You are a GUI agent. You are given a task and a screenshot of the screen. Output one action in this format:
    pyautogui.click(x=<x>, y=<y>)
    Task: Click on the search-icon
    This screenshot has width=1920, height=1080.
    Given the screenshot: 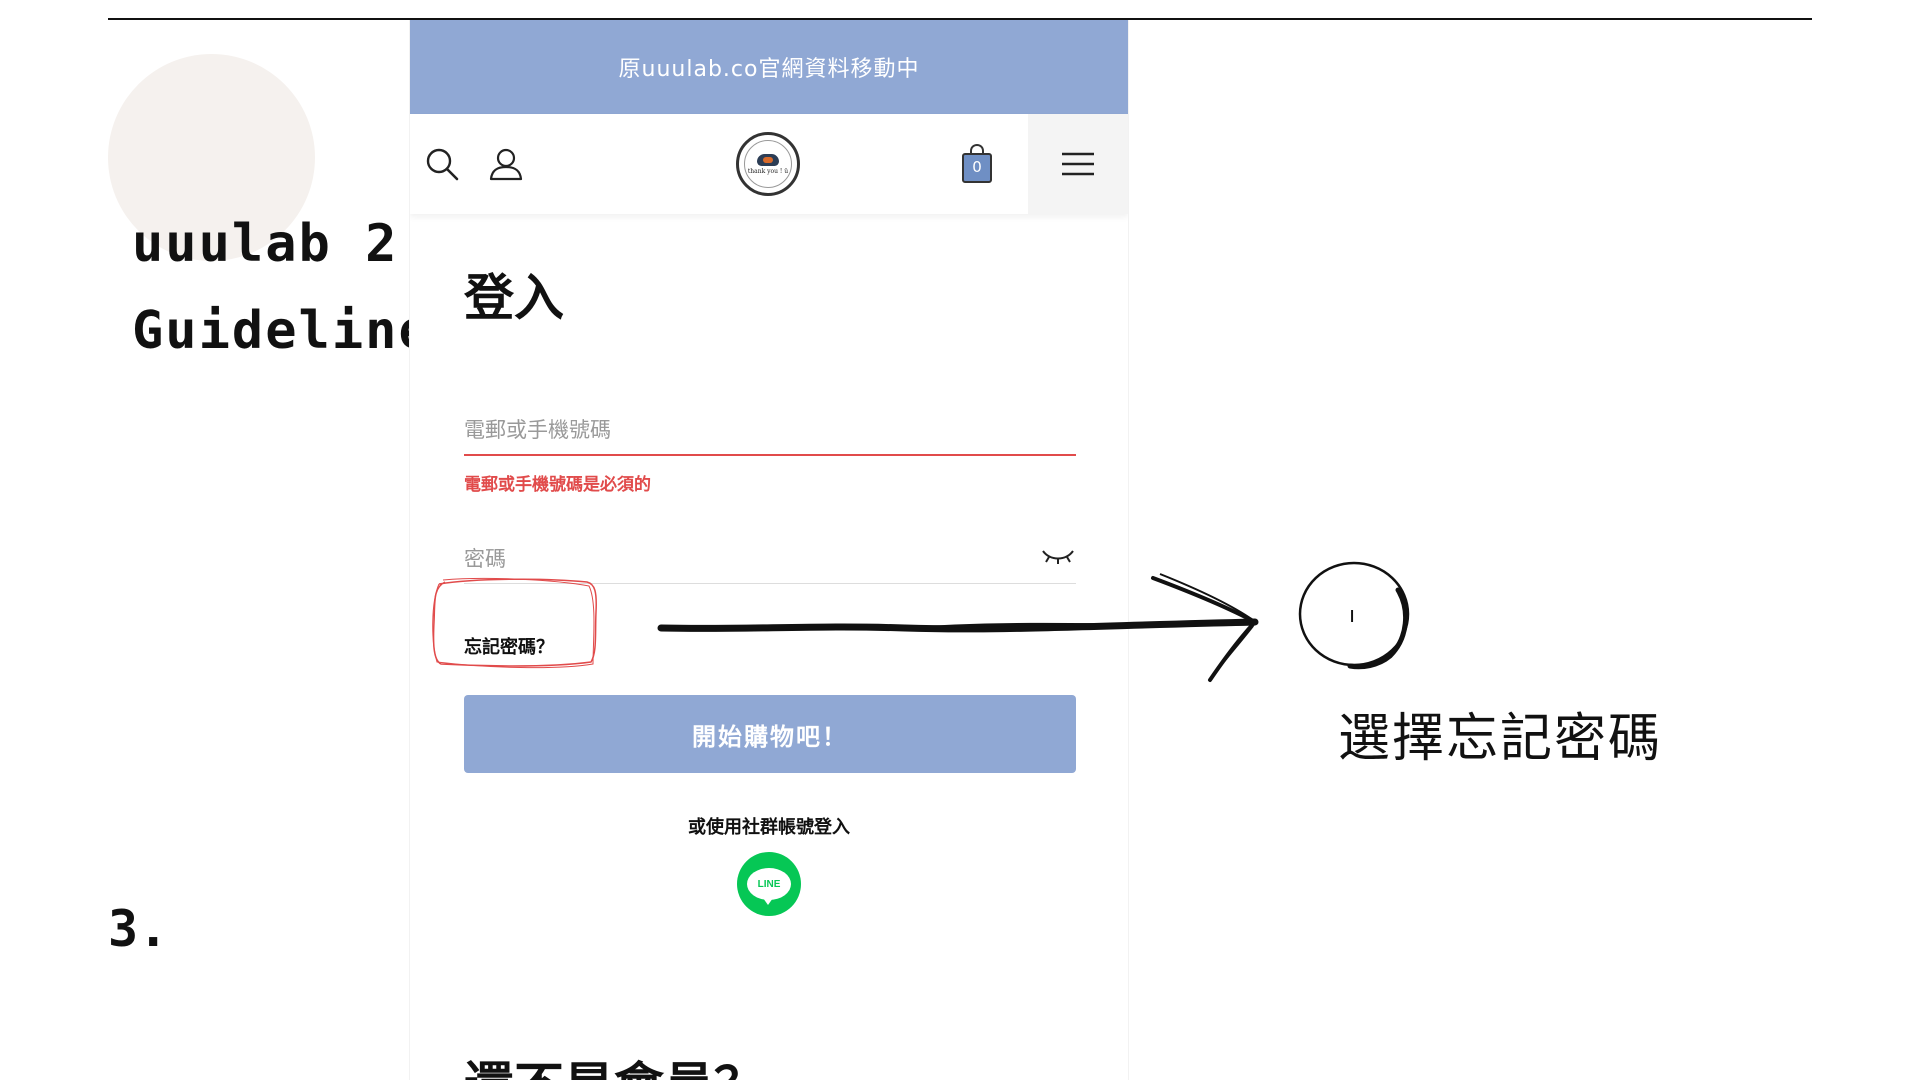 What is the action you would take?
    pyautogui.click(x=442, y=164)
    